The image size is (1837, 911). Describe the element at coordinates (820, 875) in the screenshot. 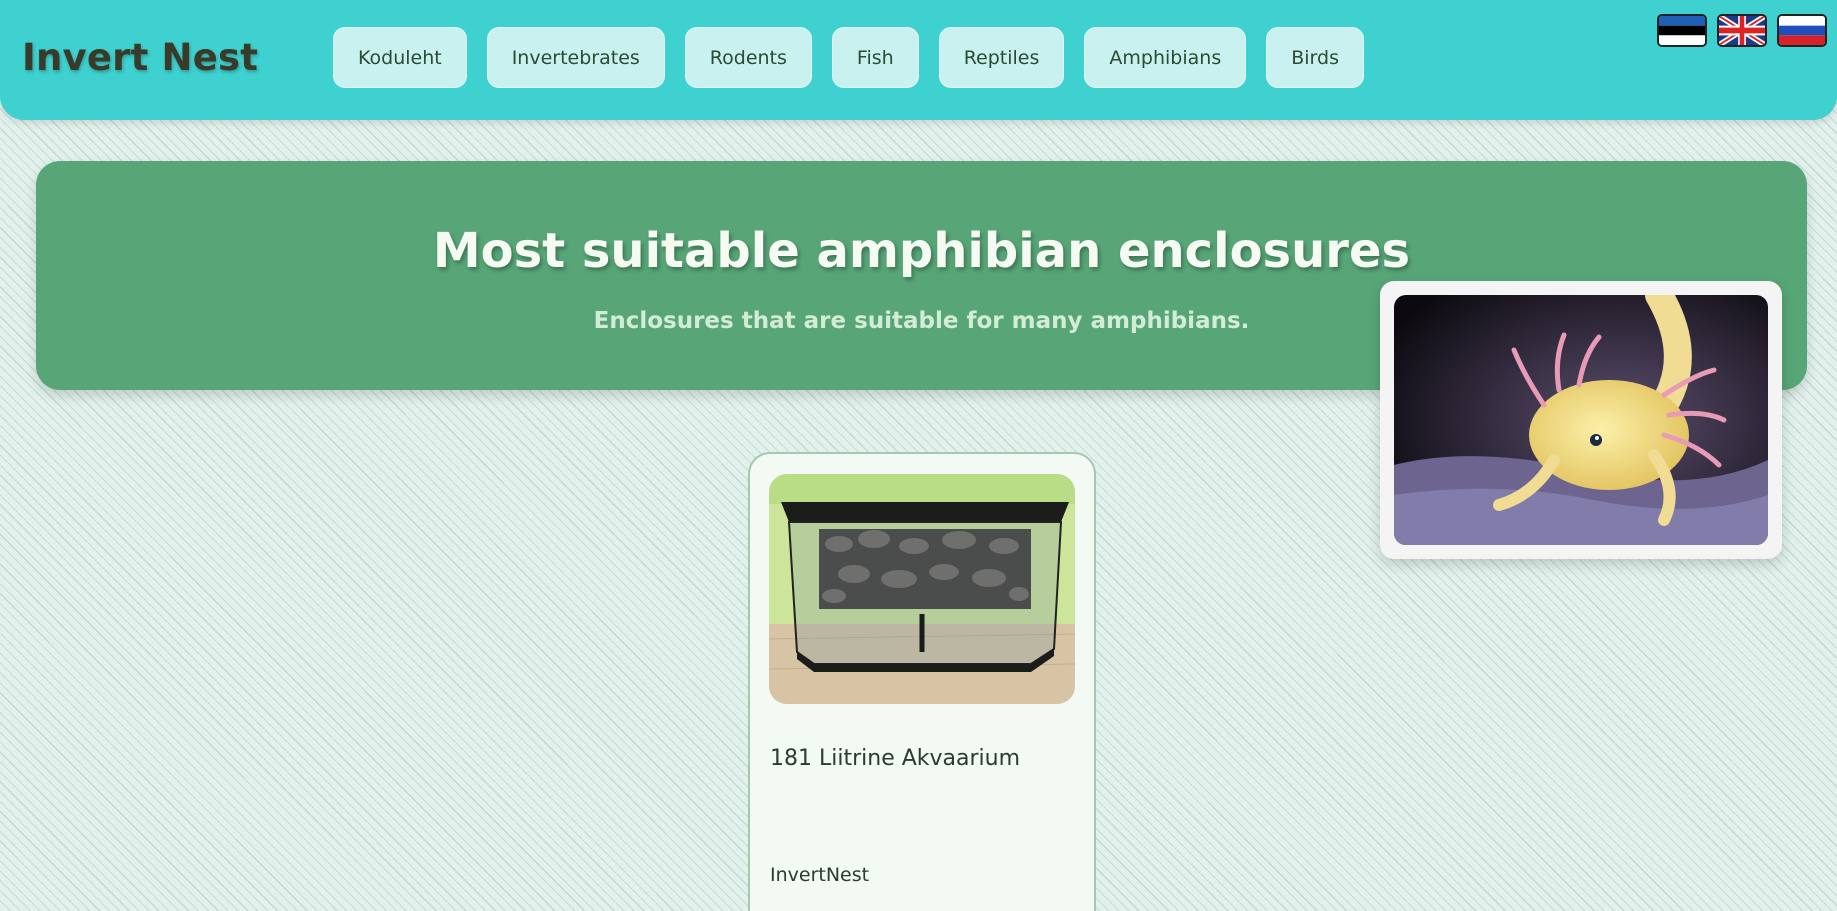

I see `product-vendor: InvertNest` at that location.